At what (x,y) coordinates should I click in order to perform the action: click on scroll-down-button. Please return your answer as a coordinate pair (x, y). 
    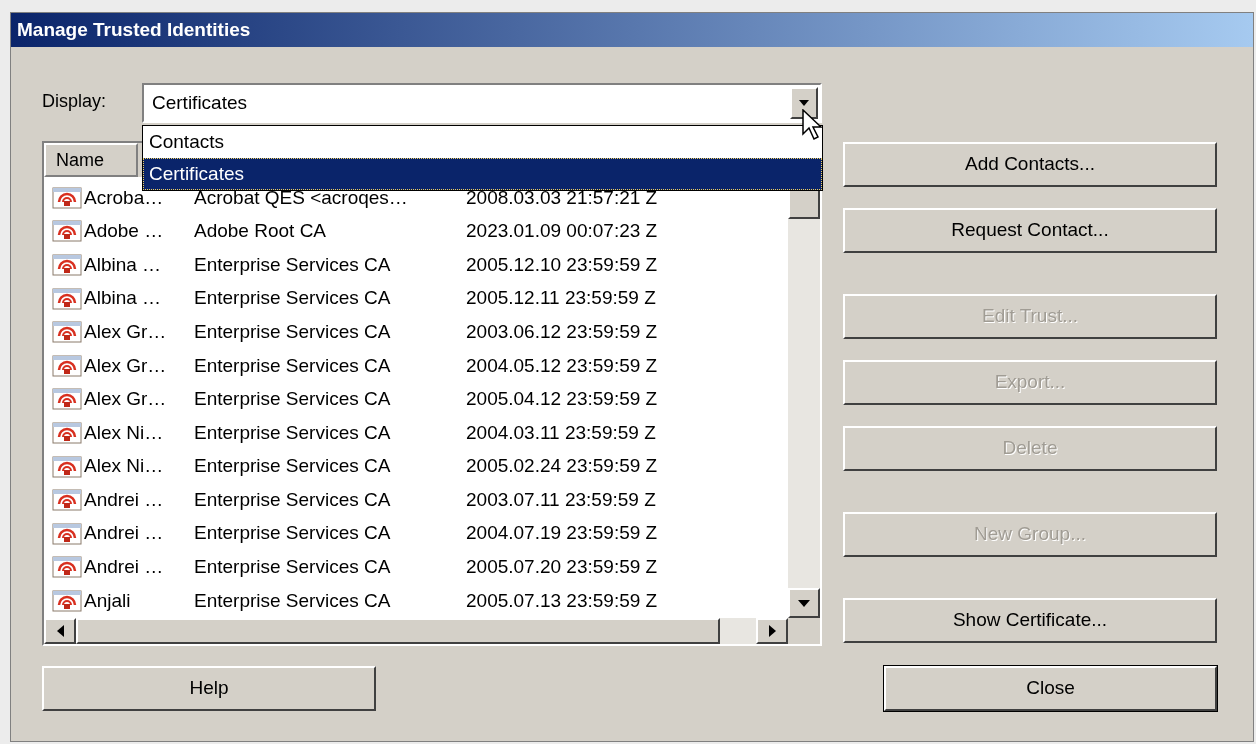
    Looking at the image, I should click on (804, 603).